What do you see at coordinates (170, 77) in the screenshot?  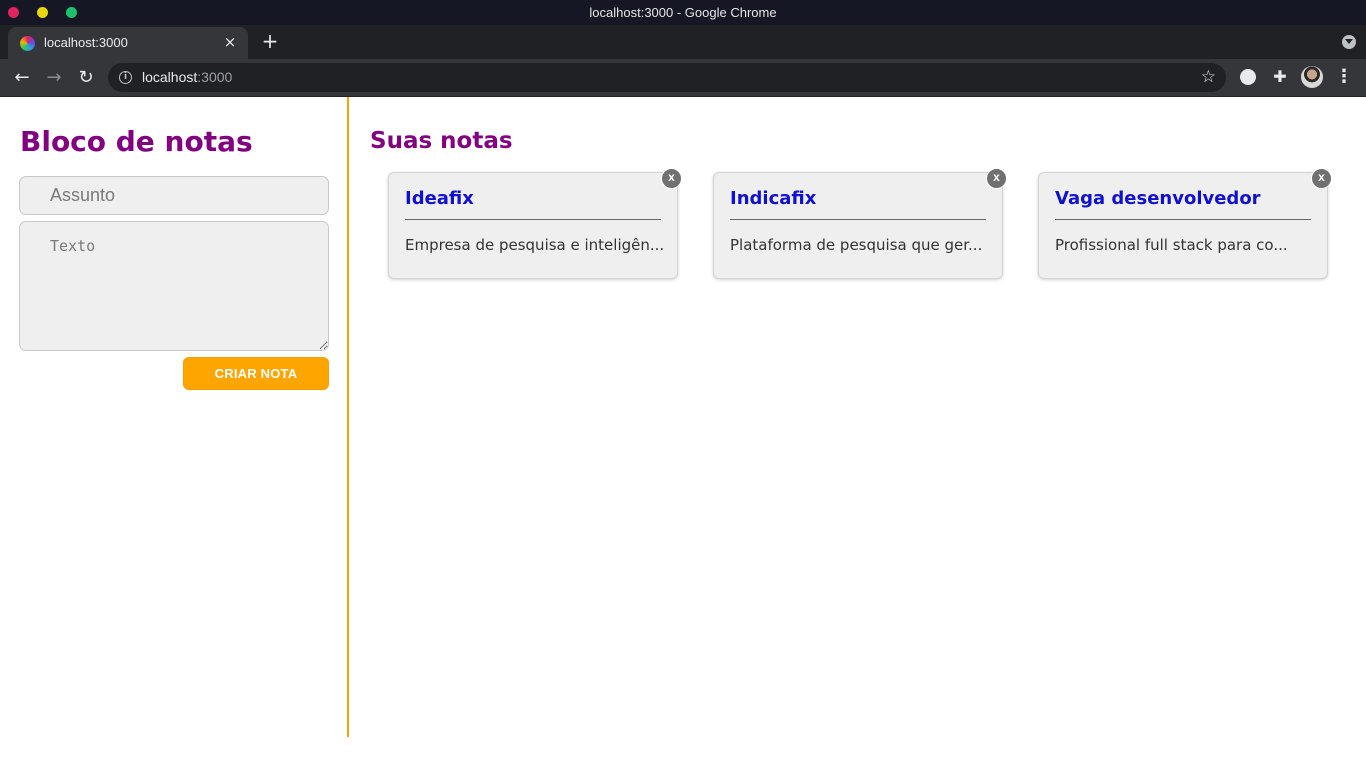 I see `url-host: localhost` at bounding box center [170, 77].